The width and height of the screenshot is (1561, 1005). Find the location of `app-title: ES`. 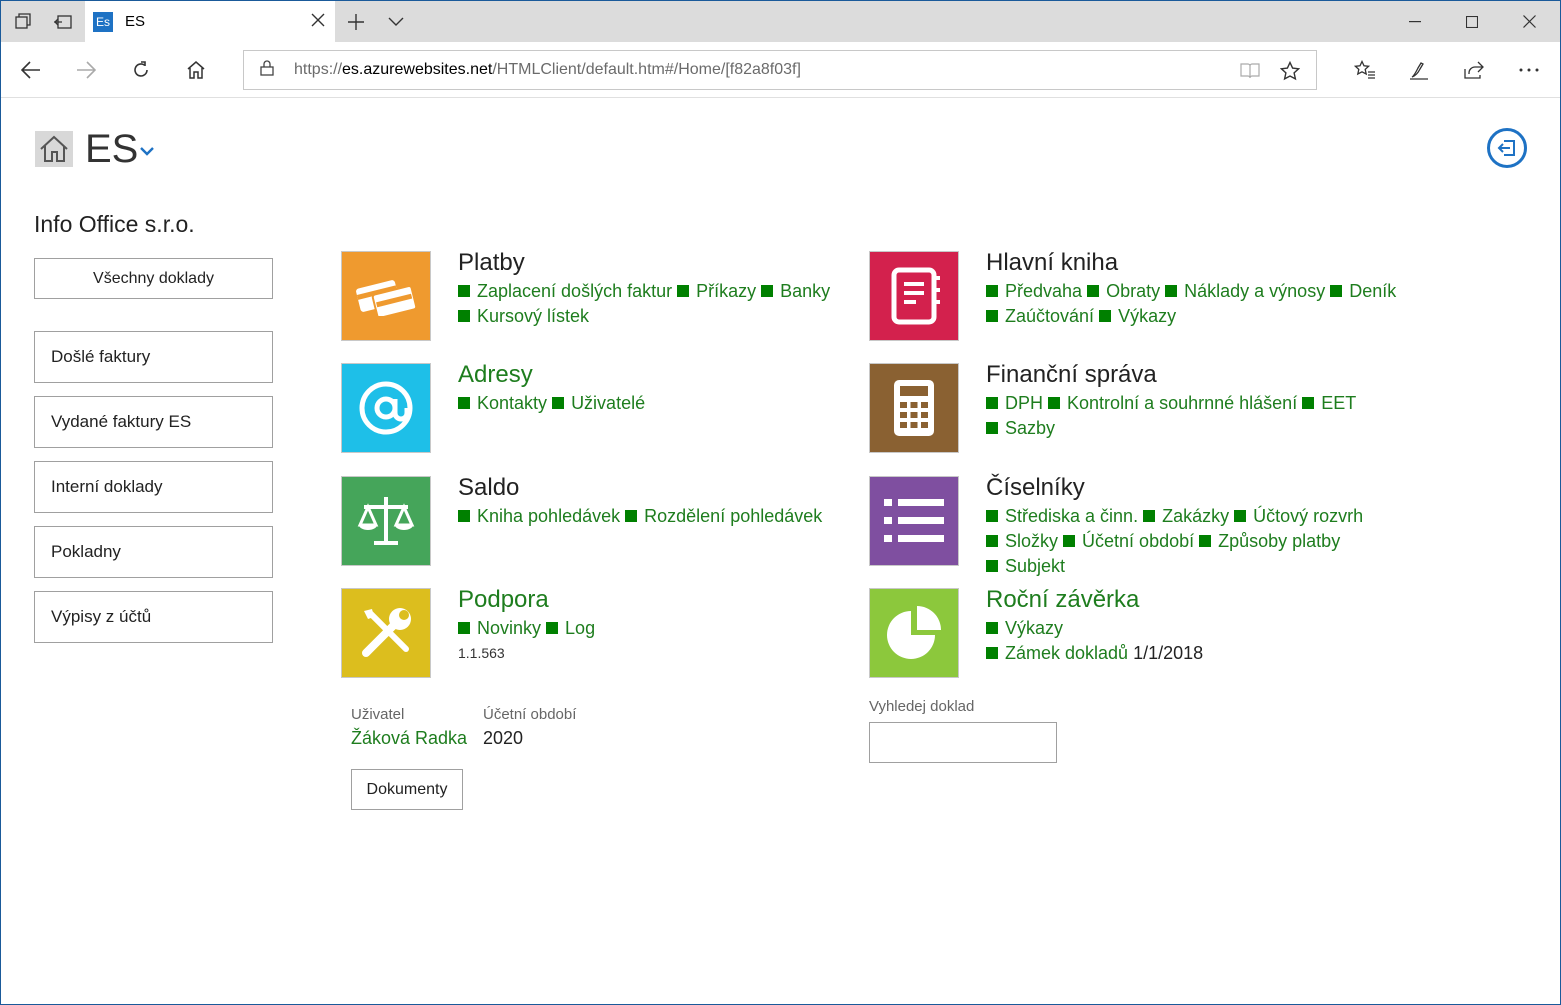

app-title: ES is located at coordinates (112, 149).